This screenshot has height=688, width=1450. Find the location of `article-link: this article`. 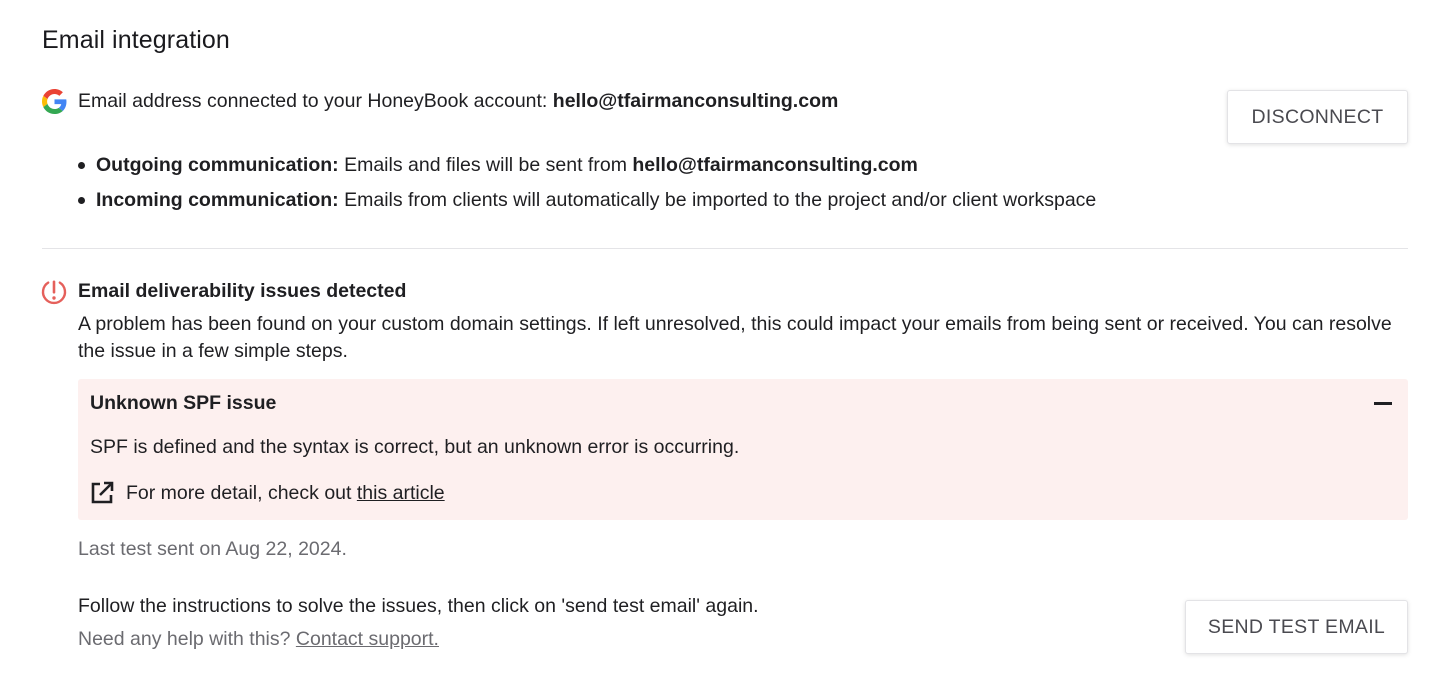

article-link: this article is located at coordinates (401, 493).